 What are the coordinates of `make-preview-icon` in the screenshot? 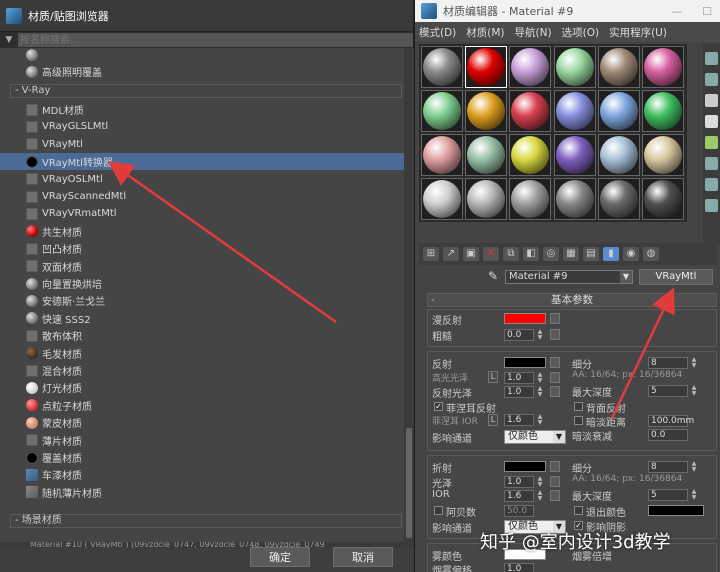 It's located at (711, 163).